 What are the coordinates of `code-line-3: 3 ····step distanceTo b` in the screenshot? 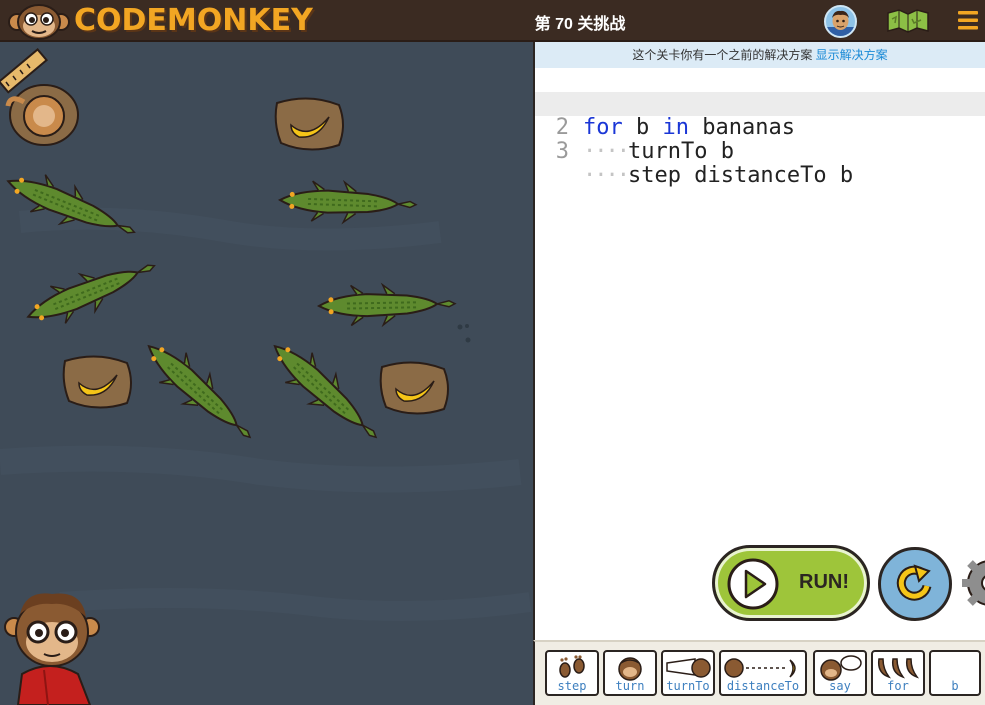 It's located at (760, 152).